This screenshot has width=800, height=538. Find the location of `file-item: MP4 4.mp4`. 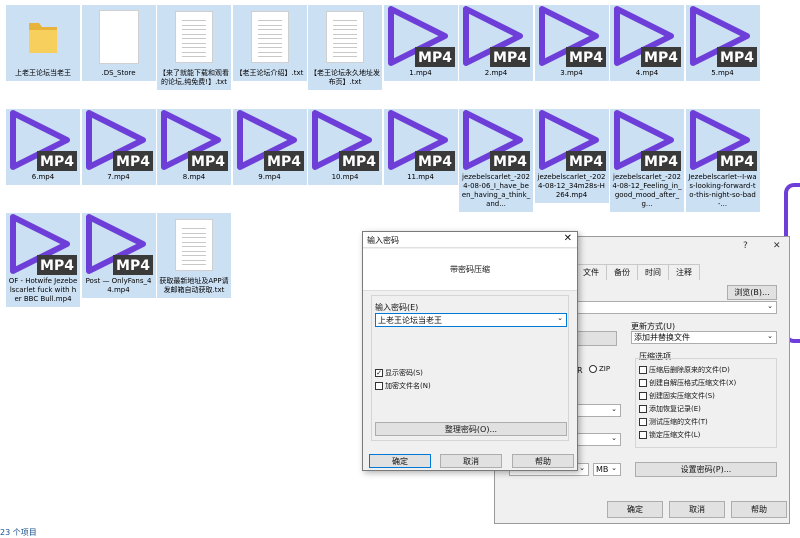

file-item: MP4 4.mp4 is located at coordinates (647, 43).